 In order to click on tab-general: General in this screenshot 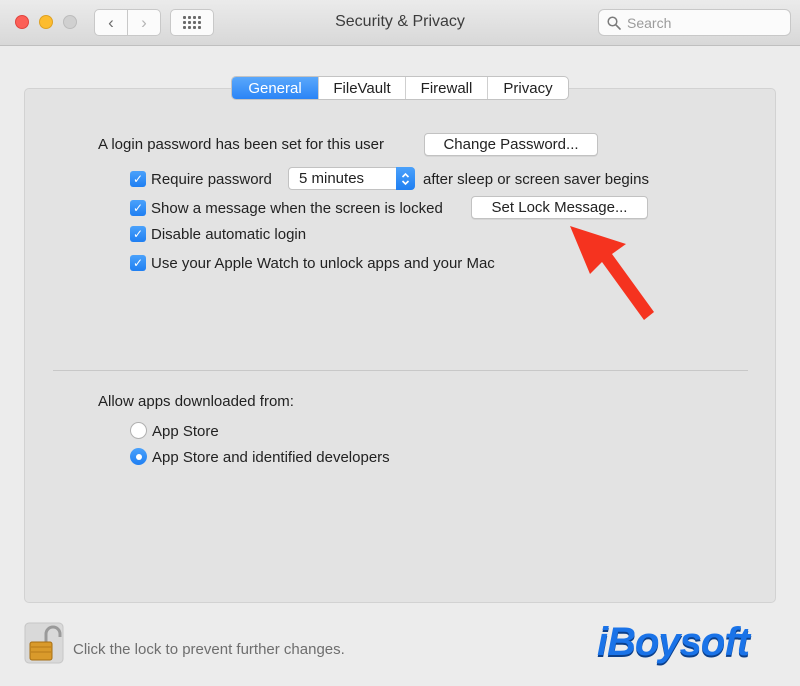, I will do `click(275, 88)`.